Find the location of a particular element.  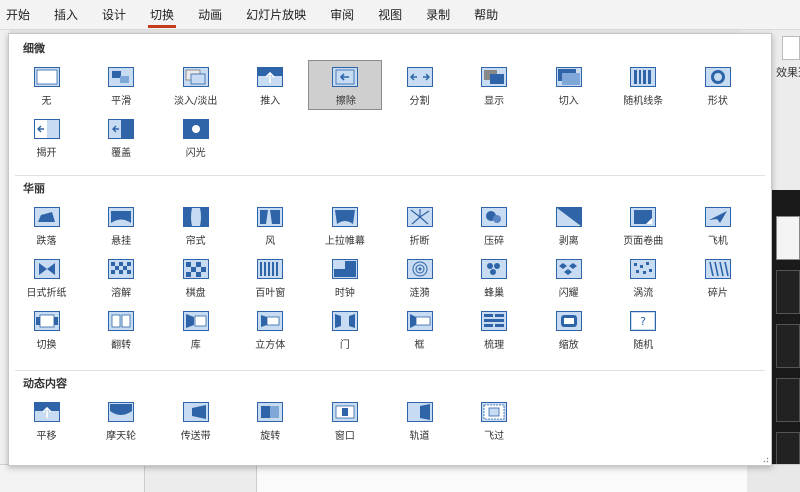

transition-option: 涡流 is located at coordinates (643, 277).